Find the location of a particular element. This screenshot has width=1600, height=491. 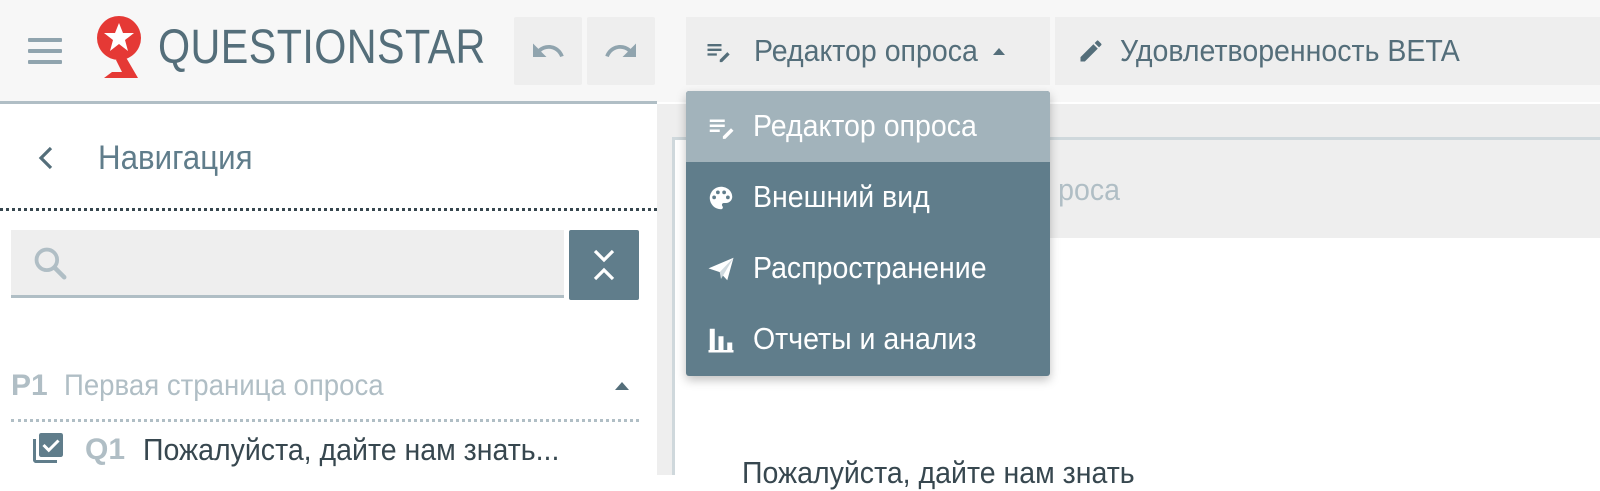

undo-button is located at coordinates (548, 51).